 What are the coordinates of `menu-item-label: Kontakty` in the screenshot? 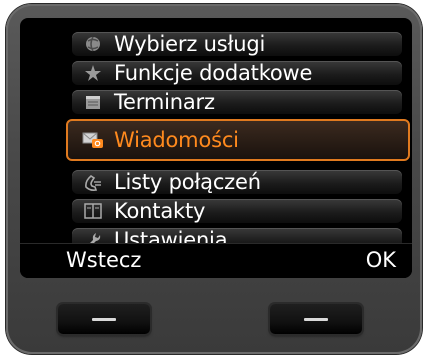 It's located at (160, 211).